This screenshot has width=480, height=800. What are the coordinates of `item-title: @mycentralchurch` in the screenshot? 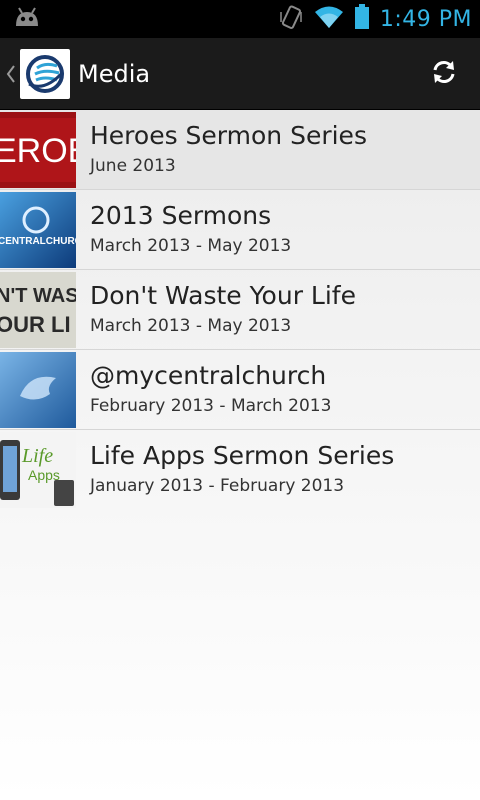 It's located at (208, 375).